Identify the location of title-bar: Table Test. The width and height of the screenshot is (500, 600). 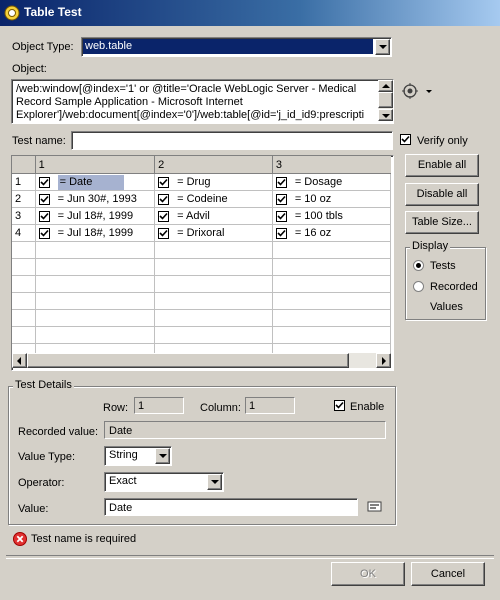
(250, 13).